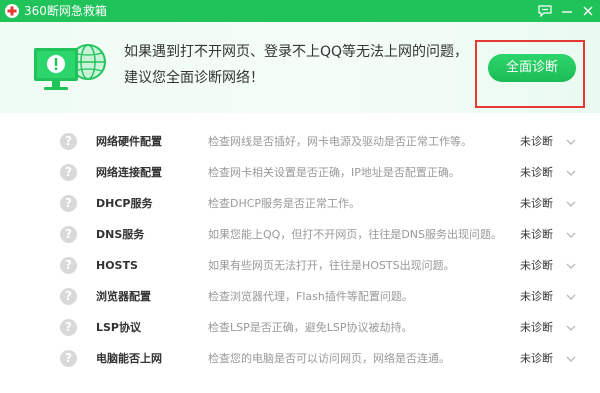  I want to click on close-icon, so click(588, 11).